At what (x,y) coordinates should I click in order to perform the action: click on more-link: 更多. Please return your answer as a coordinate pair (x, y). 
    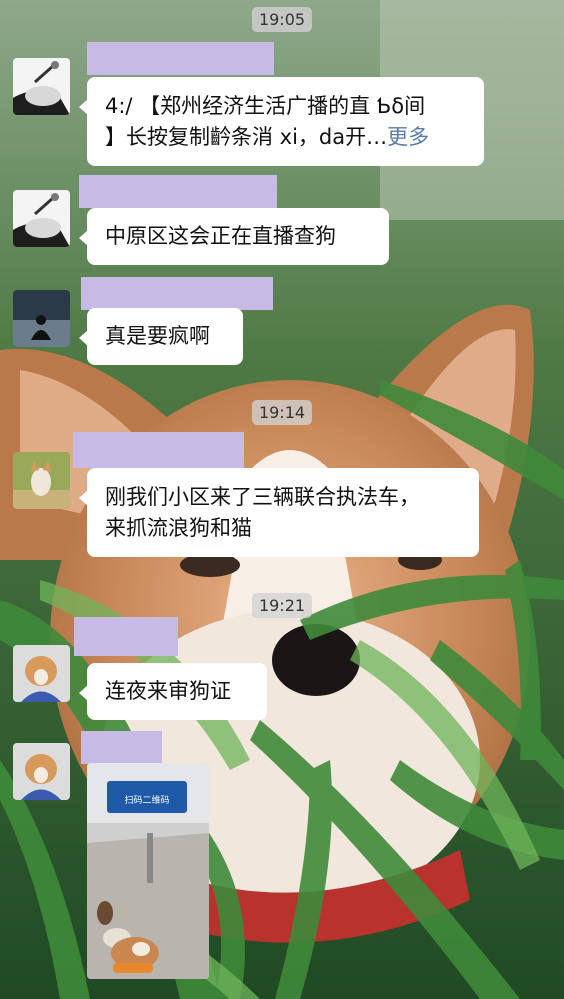
    Looking at the image, I should click on (408, 137).